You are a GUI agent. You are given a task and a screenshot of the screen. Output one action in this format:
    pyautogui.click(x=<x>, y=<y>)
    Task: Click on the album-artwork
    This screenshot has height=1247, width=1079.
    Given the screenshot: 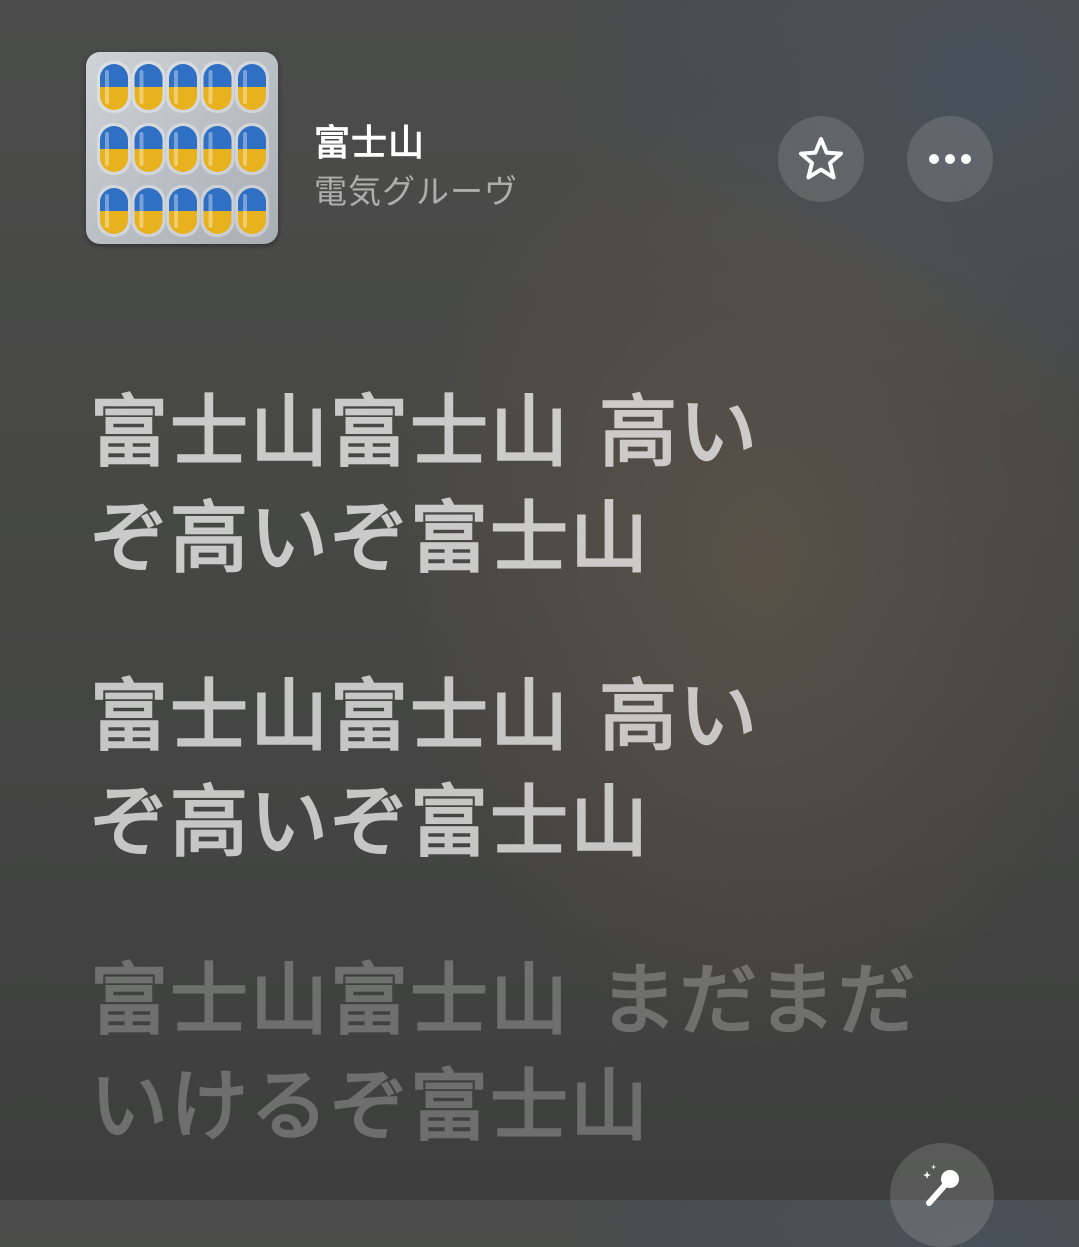 What is the action you would take?
    pyautogui.click(x=182, y=148)
    